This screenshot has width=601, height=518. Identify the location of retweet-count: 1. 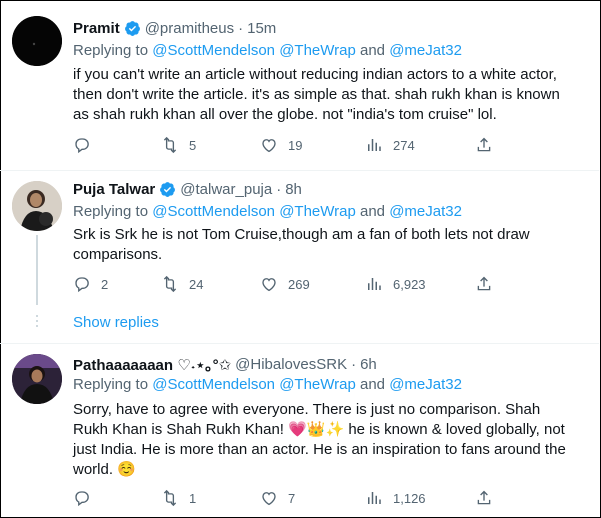
(193, 498).